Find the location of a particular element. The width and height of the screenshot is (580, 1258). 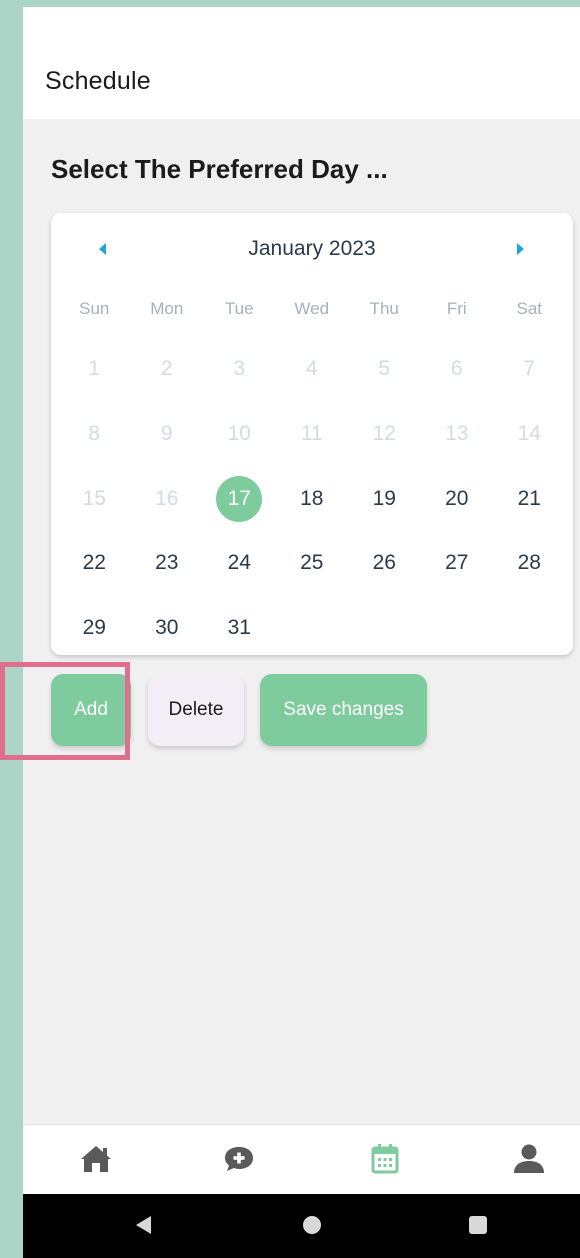

calendar-day: 29 is located at coordinates (94, 628).